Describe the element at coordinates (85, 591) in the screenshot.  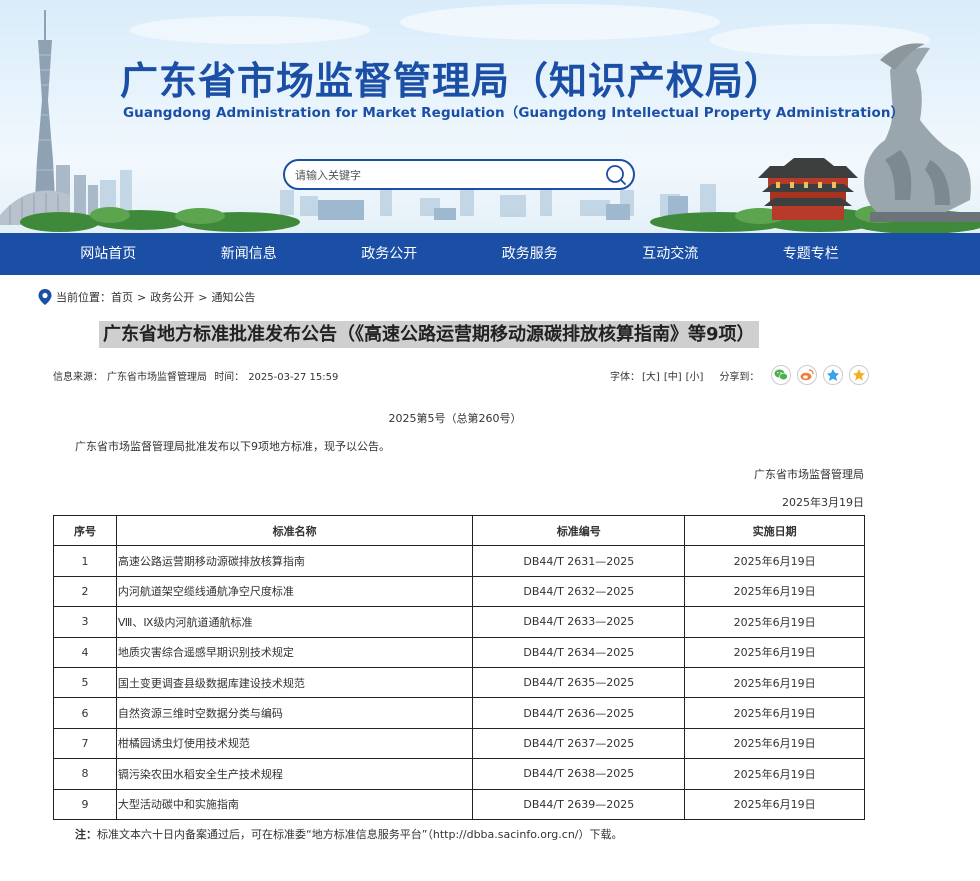
I see `cell-serial: 2` at that location.